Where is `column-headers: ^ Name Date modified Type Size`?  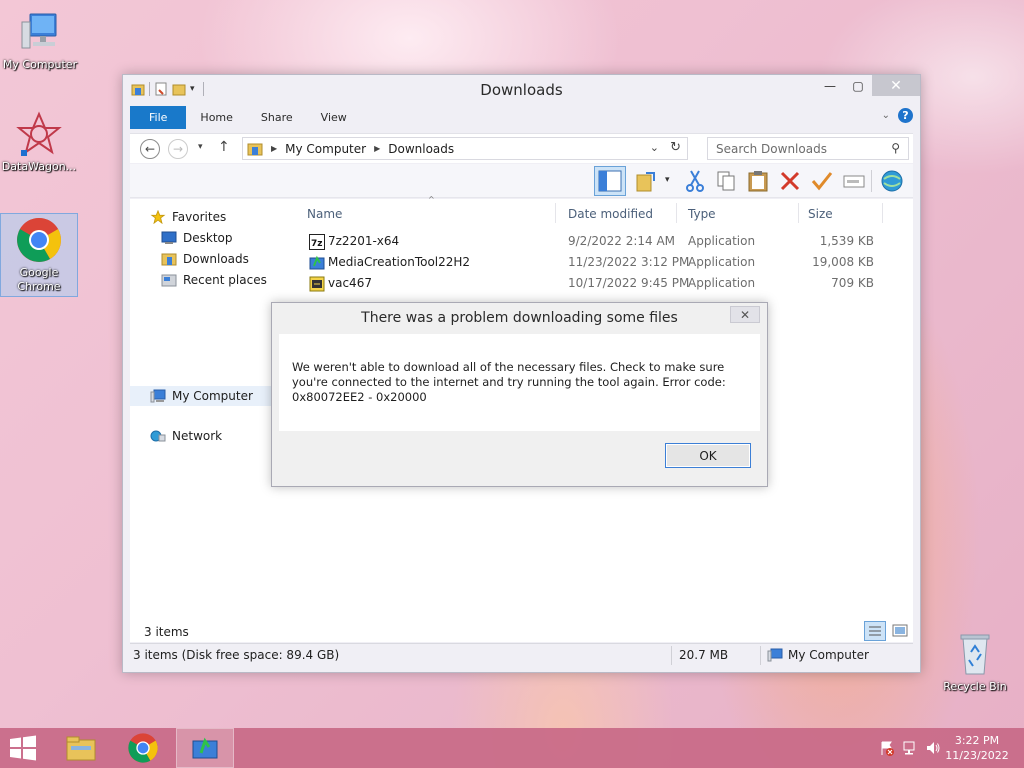
column-headers: ^ Name Date modified Type Size is located at coordinates (605, 211).